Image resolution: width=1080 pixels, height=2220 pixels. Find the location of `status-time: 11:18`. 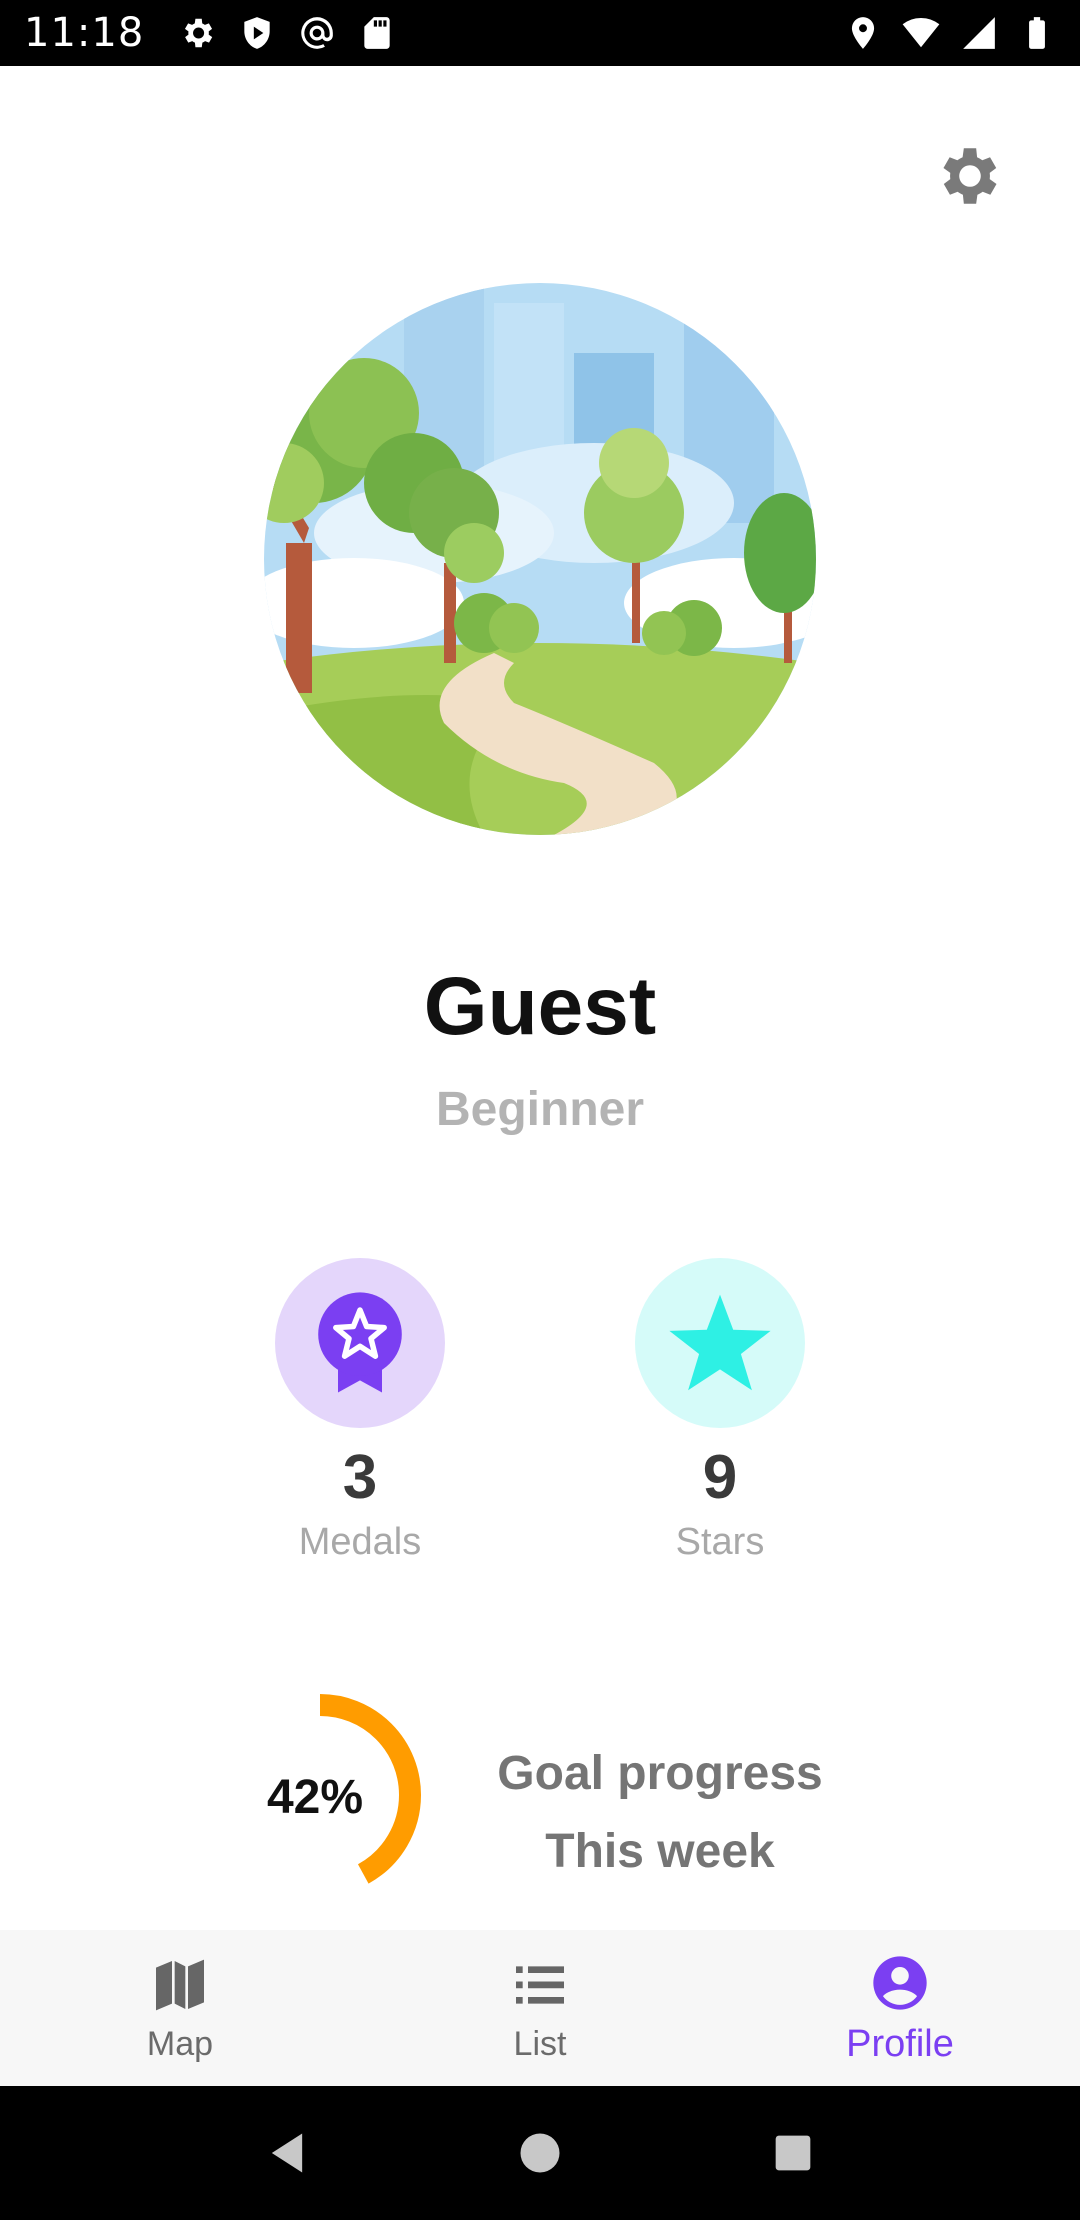

status-time: 11:18 is located at coordinates (84, 33).